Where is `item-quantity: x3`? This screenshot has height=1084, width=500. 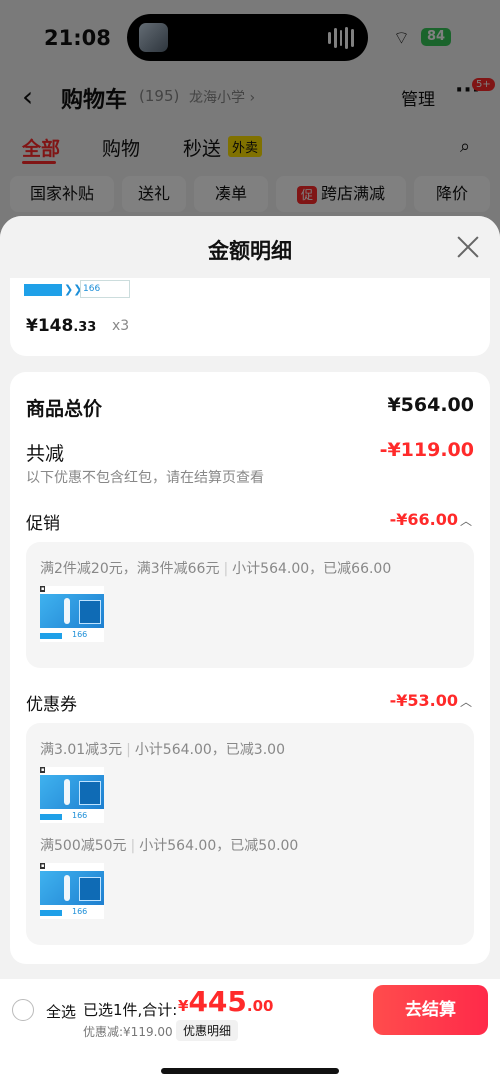 item-quantity: x3 is located at coordinates (121, 326).